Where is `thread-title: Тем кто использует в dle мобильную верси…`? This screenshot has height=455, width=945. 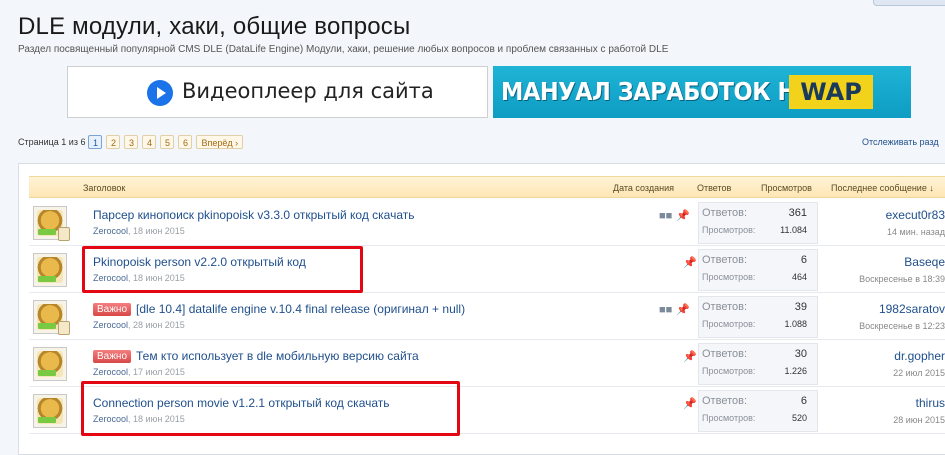 thread-title: Тем кто использует в dle мобильную верси… is located at coordinates (277, 356).